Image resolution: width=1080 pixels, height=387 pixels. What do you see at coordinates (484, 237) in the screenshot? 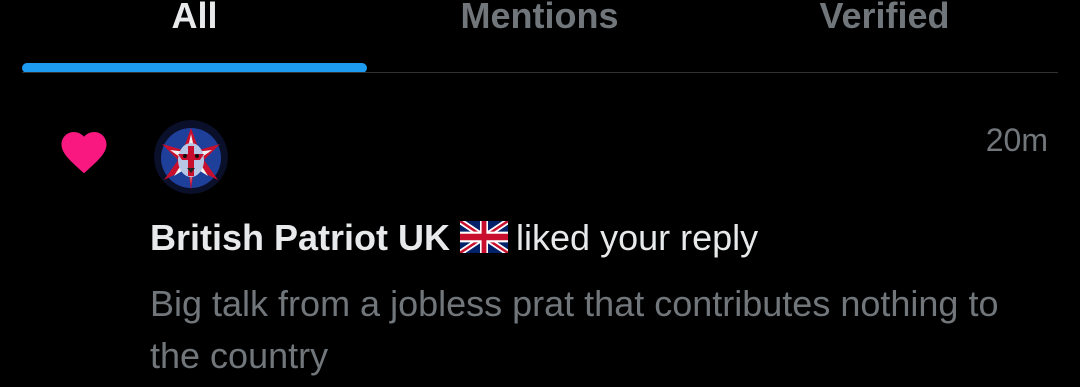
I see `uk-flag-icon` at bounding box center [484, 237].